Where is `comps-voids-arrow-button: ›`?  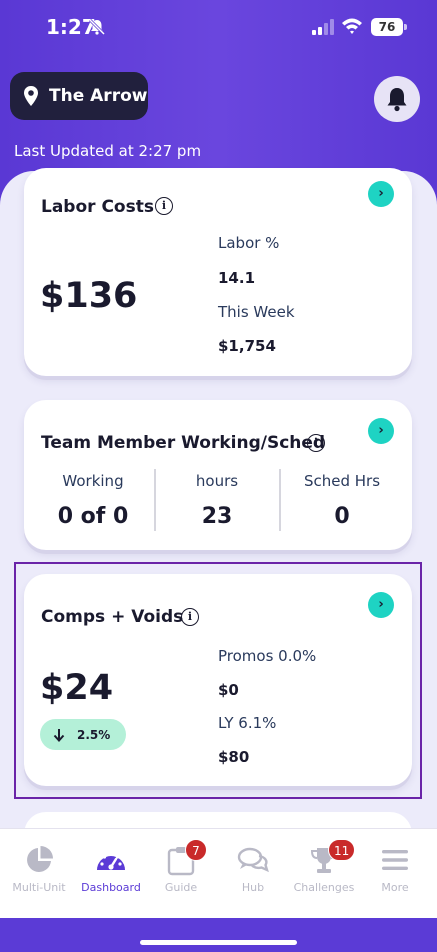 comps-voids-arrow-button: › is located at coordinates (381, 605).